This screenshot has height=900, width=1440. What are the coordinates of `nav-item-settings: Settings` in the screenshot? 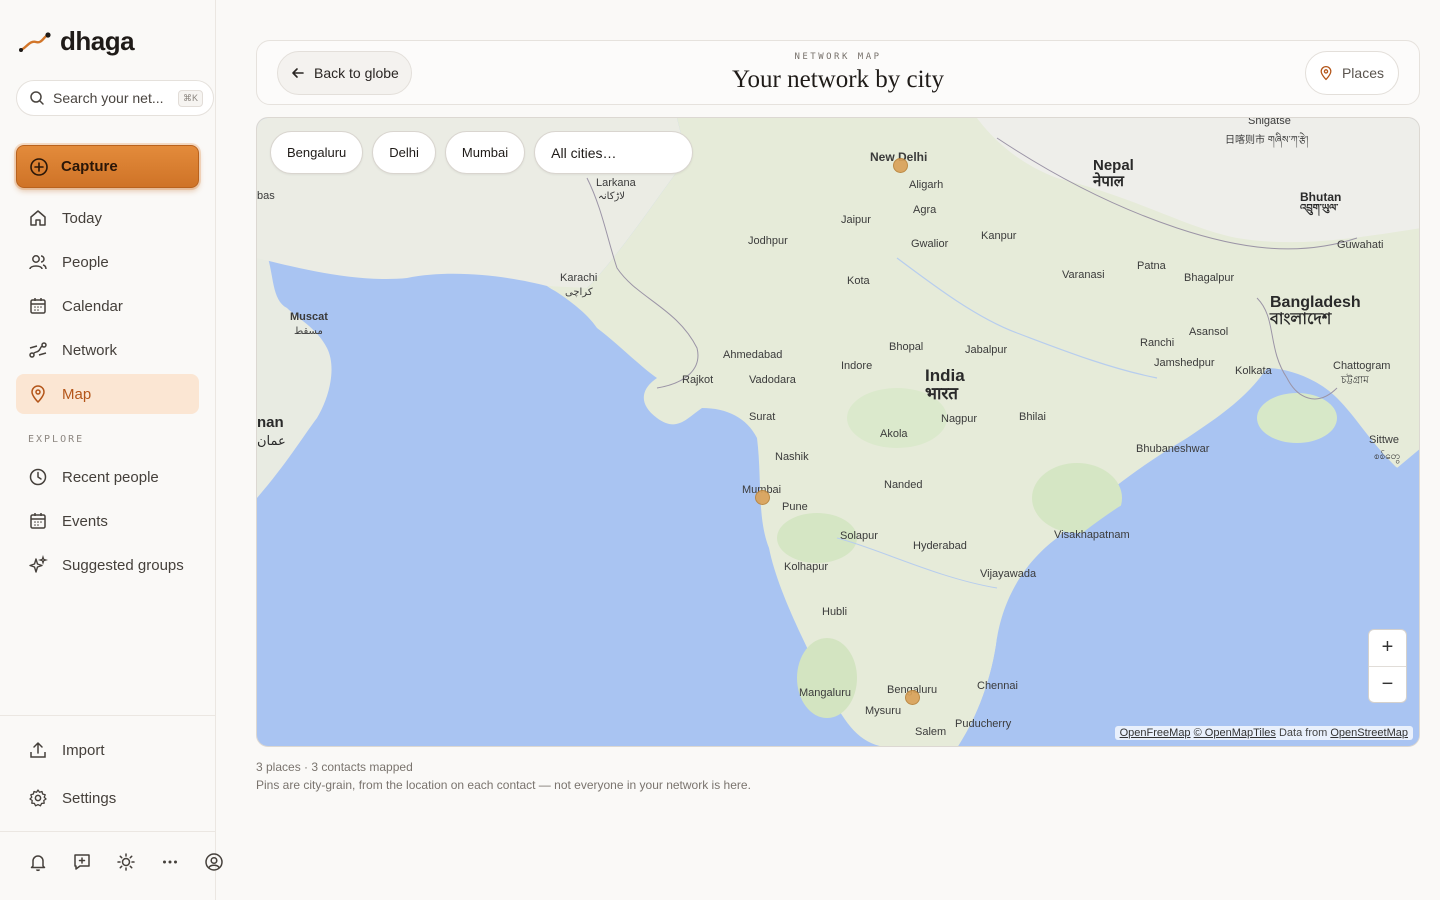 It's located at (107, 798).